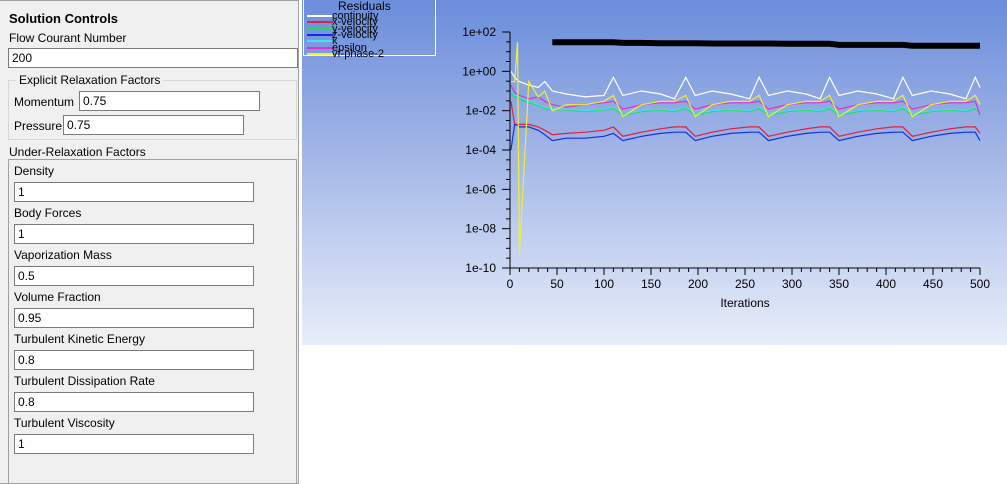  What do you see at coordinates (744, 303) in the screenshot?
I see `x-axis-label: Iterations` at bounding box center [744, 303].